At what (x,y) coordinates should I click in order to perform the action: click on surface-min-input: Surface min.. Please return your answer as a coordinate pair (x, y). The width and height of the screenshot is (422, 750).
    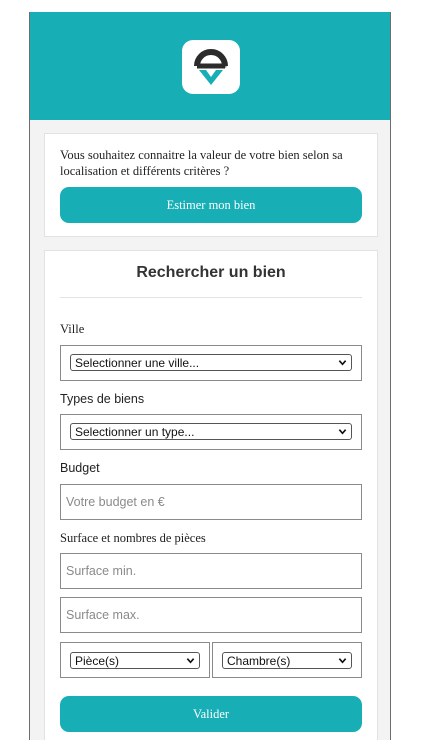
    Looking at the image, I should click on (211, 571).